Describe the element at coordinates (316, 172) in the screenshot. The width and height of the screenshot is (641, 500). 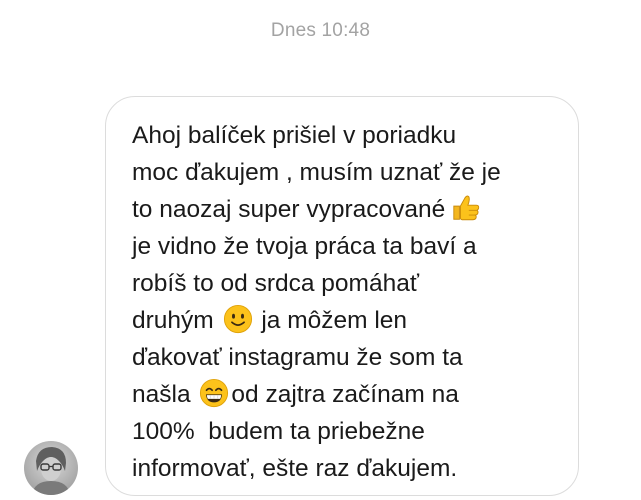
I see `message-line: moc ďakujem , musím uznať že je` at that location.